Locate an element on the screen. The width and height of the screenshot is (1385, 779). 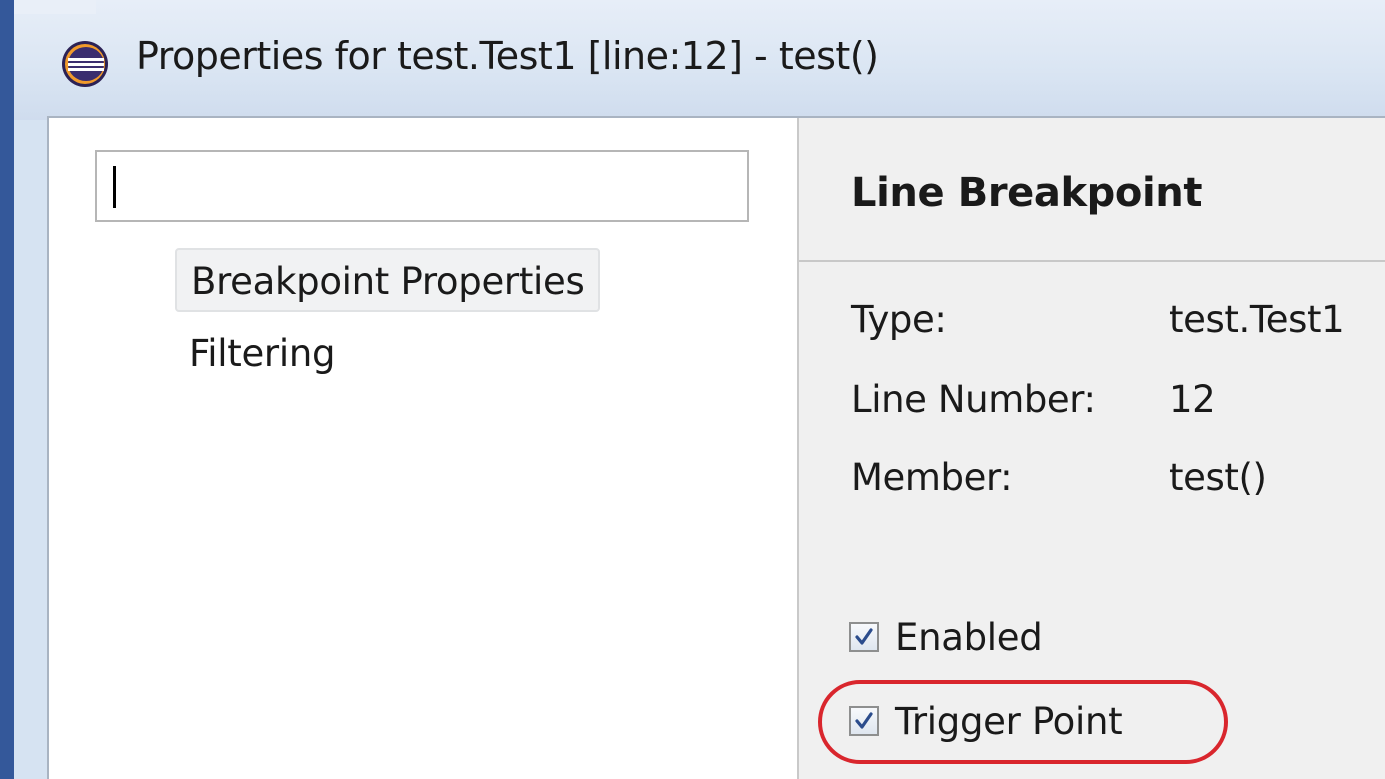
member-label: Member: is located at coordinates (932, 477).